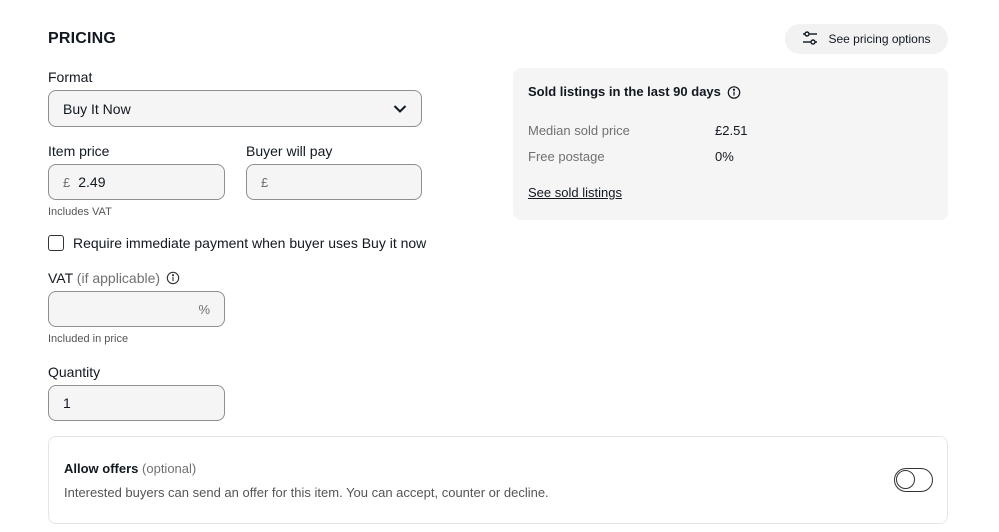  I want to click on quantity-input, so click(143, 403).